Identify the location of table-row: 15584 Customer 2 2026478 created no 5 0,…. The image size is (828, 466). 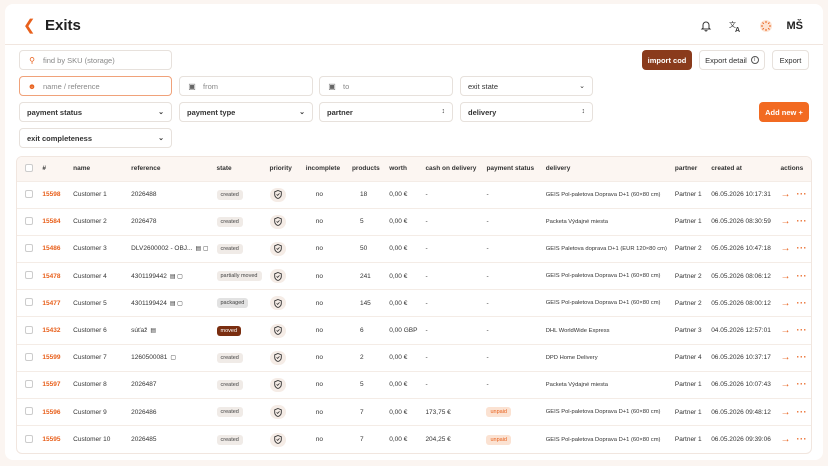
(414, 221).